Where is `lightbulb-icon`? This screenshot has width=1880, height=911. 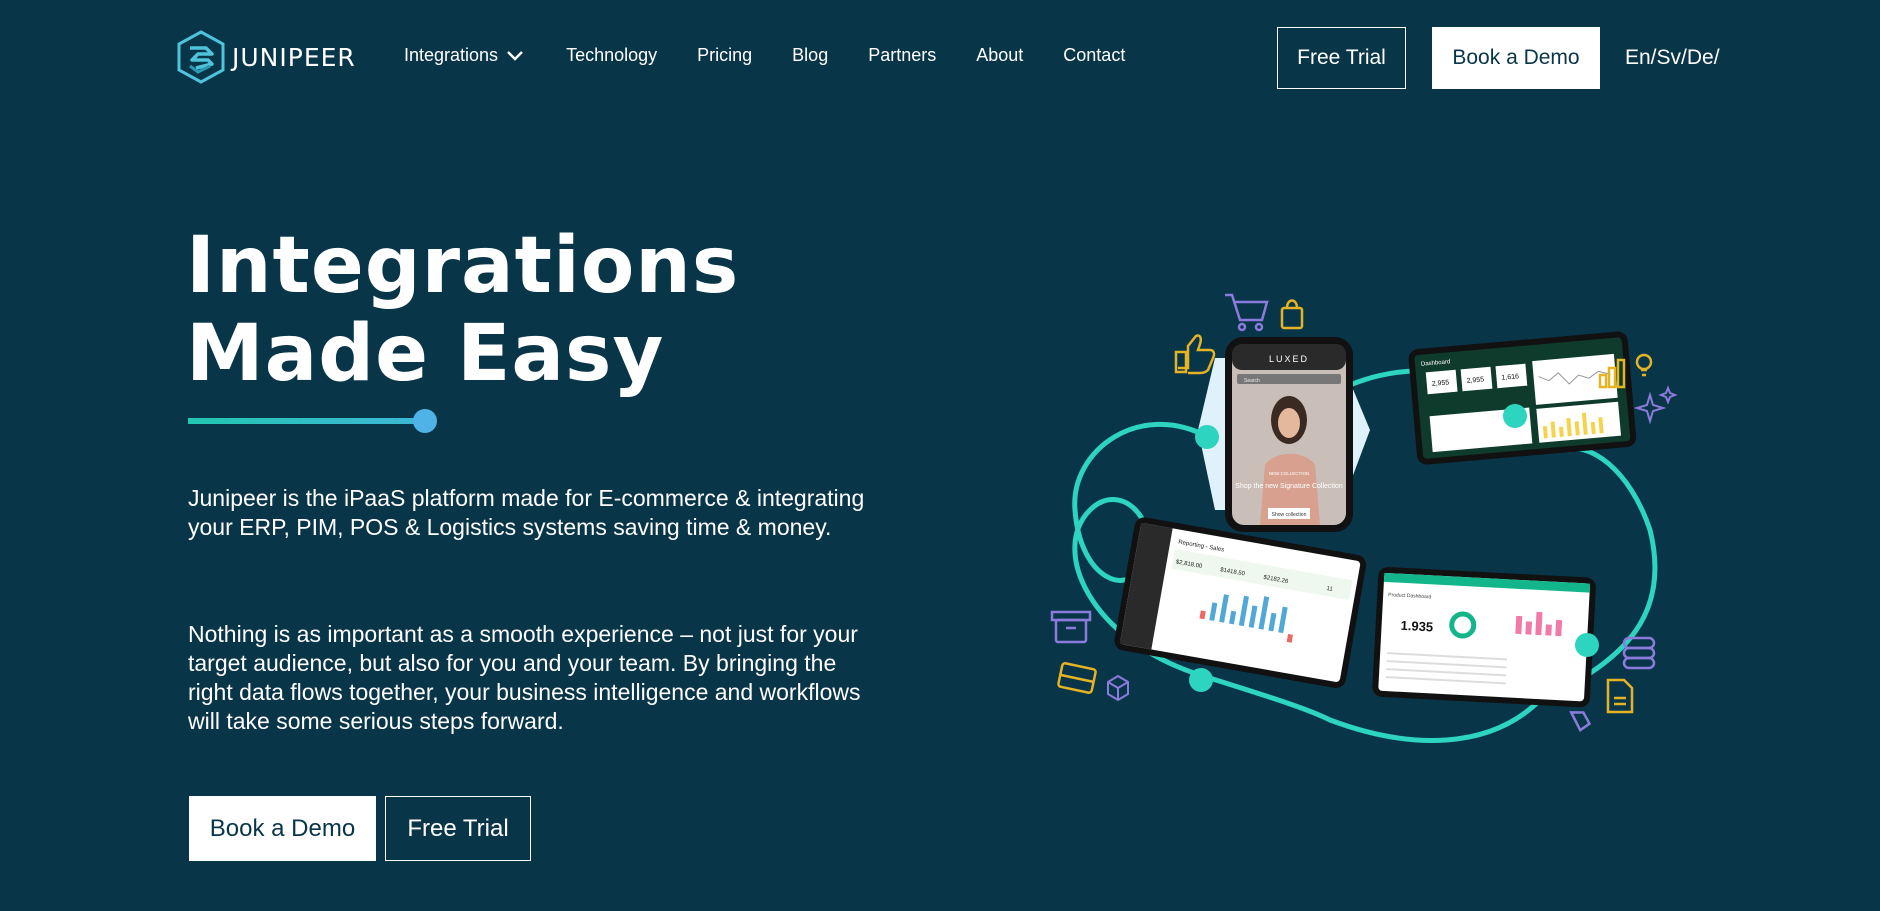 lightbulb-icon is located at coordinates (1644, 365).